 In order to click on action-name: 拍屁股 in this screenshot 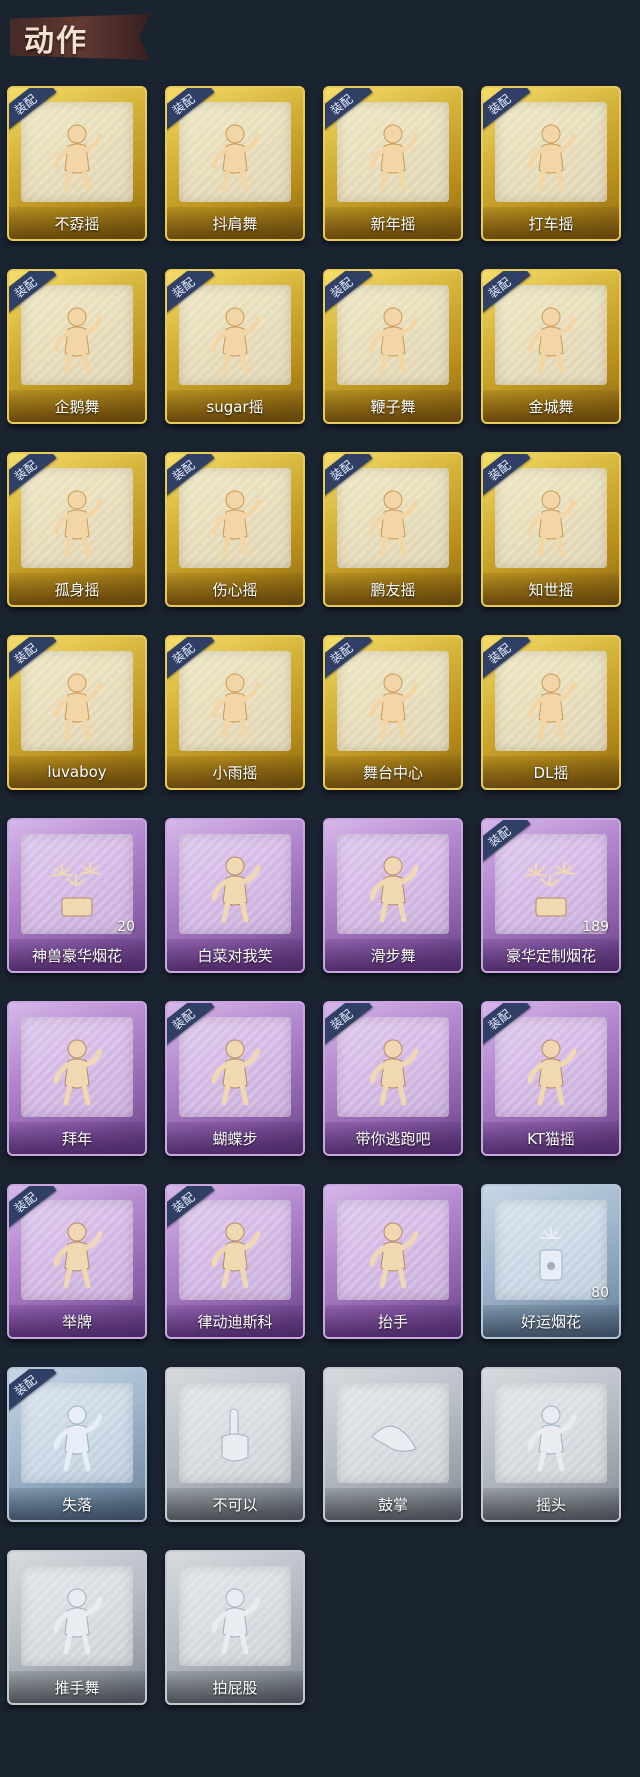, I will do `click(235, 1687)`.